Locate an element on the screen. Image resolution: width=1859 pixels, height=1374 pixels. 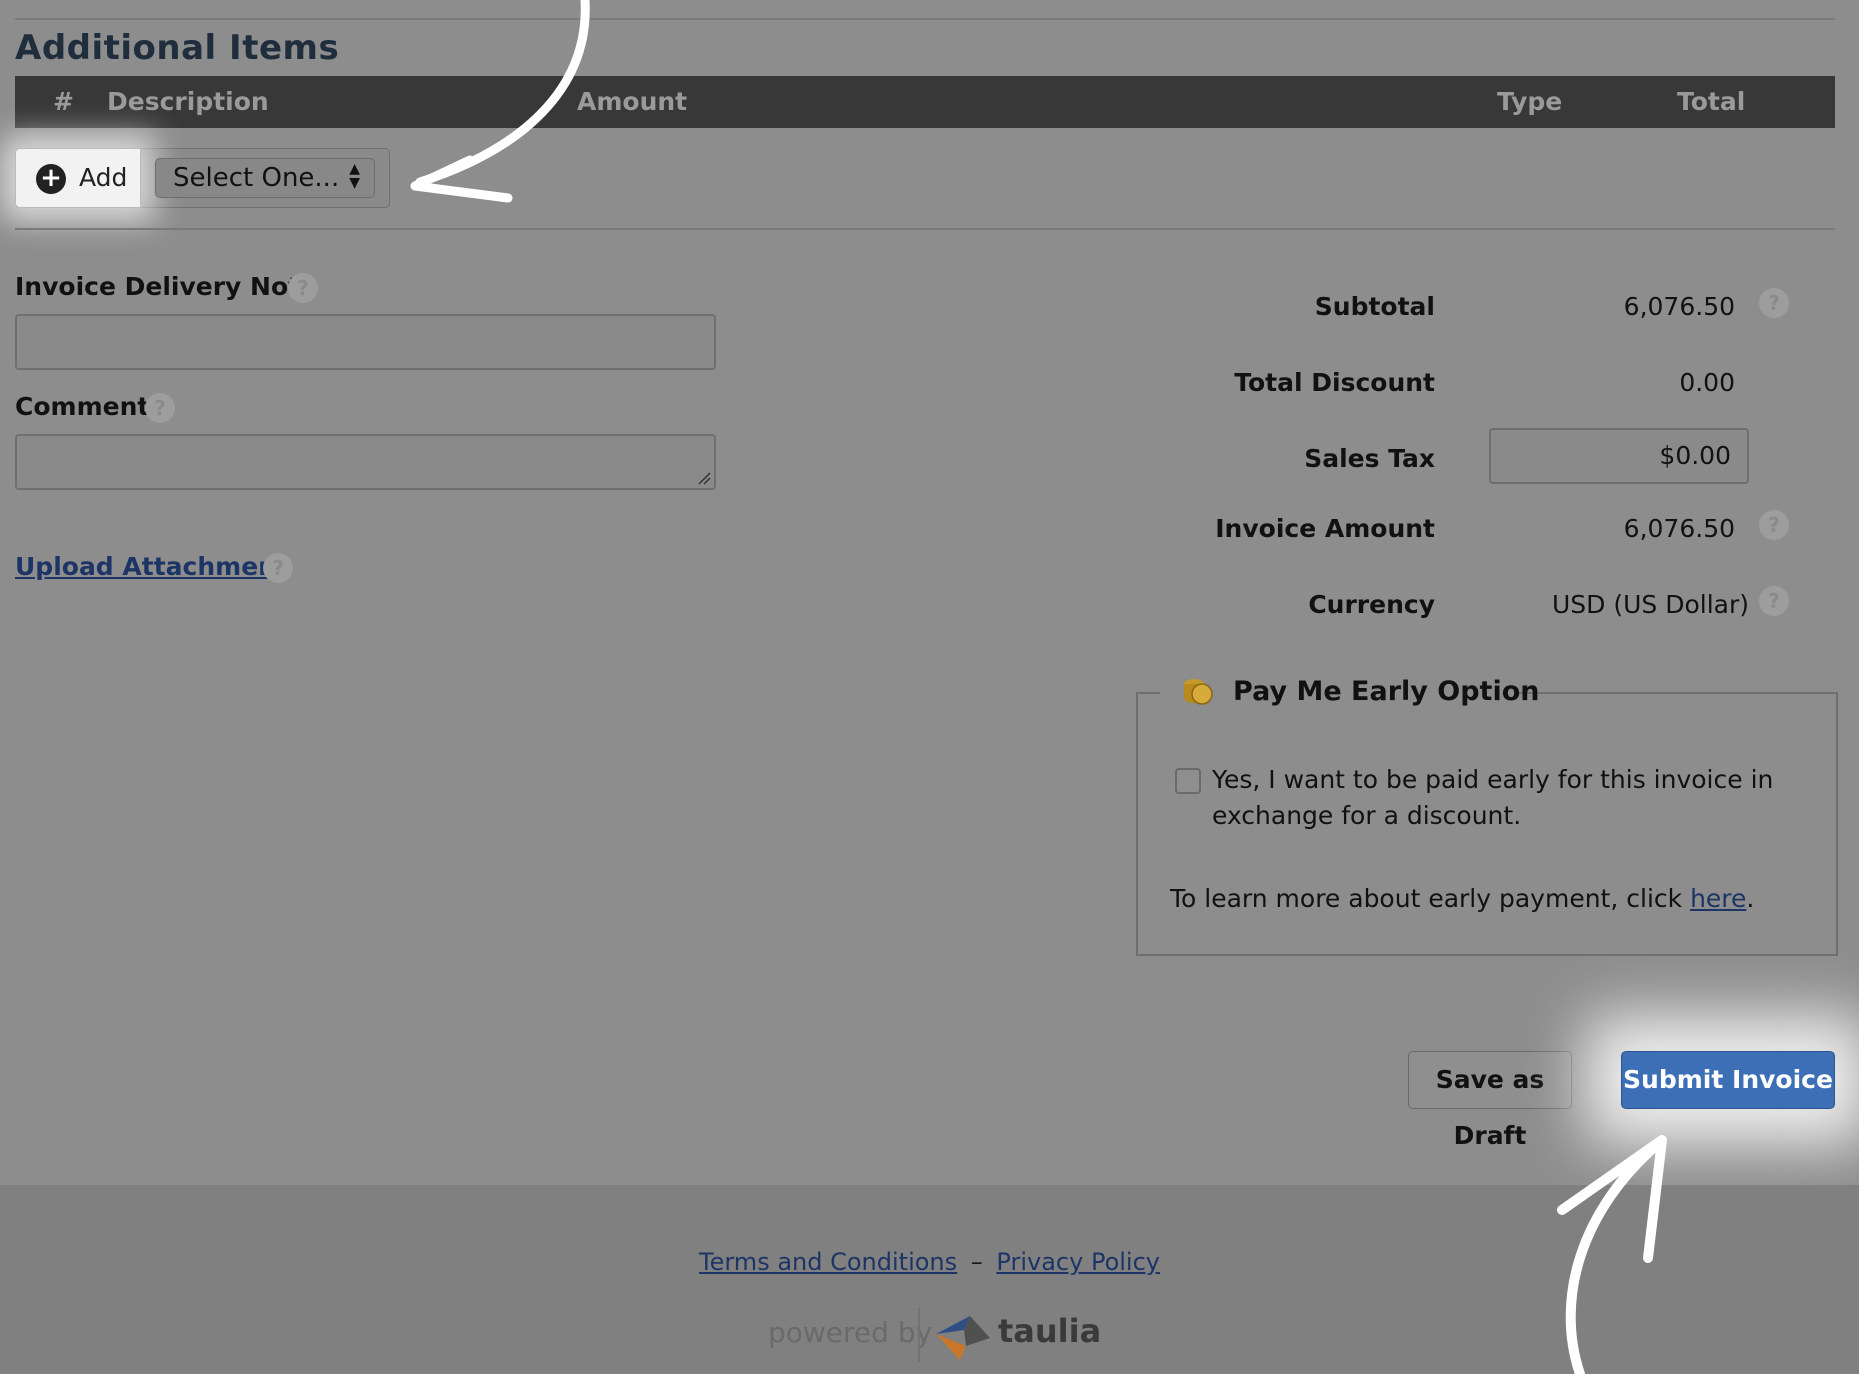
upload-attachment-link: Upload Attachment is located at coordinates (151, 566).